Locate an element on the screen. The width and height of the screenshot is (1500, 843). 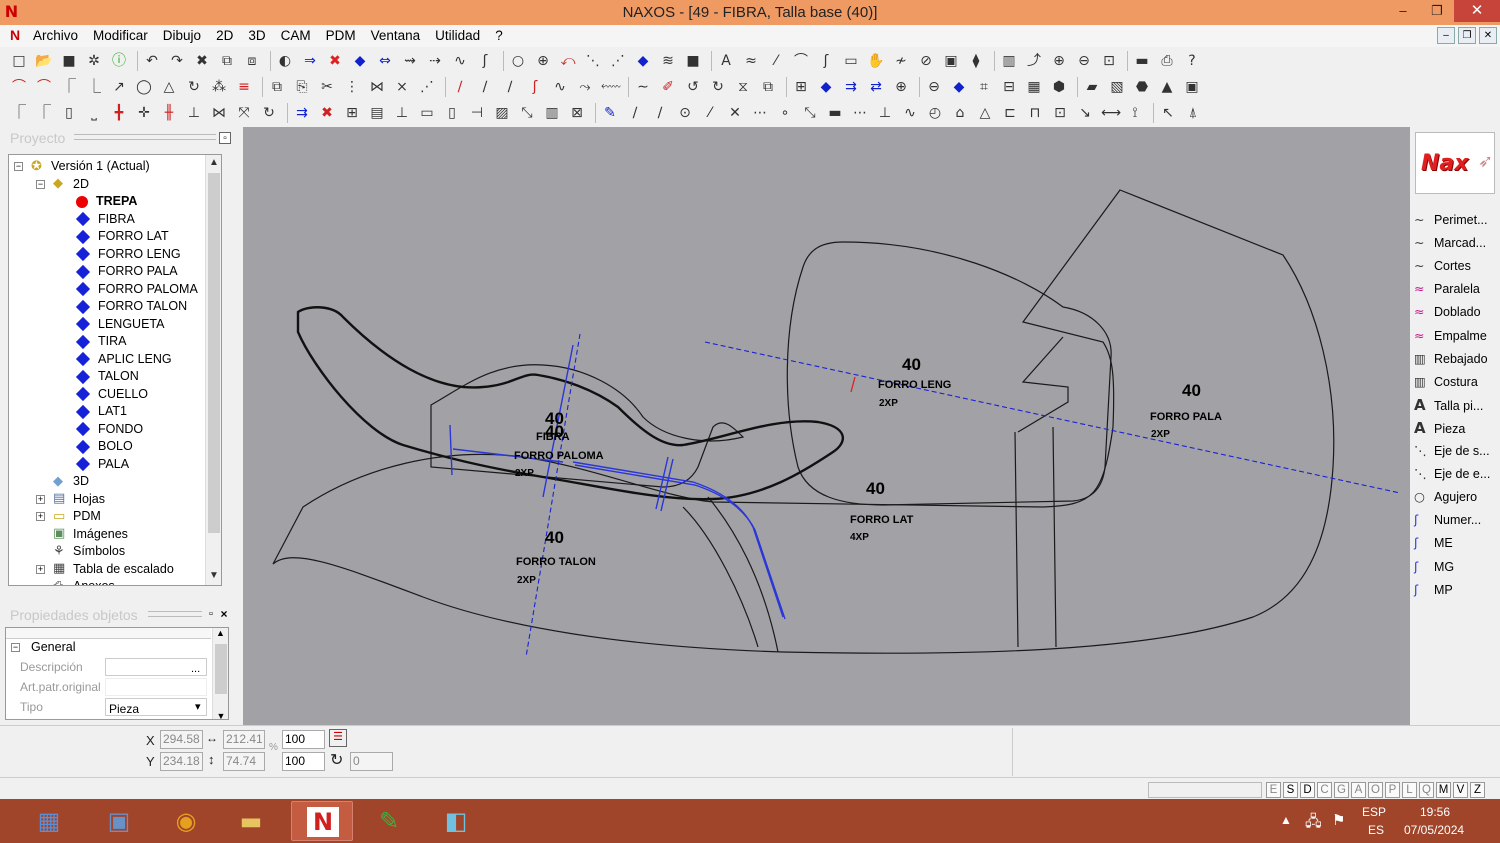
curve-icon: ∿ is located at coordinates (460, 61).